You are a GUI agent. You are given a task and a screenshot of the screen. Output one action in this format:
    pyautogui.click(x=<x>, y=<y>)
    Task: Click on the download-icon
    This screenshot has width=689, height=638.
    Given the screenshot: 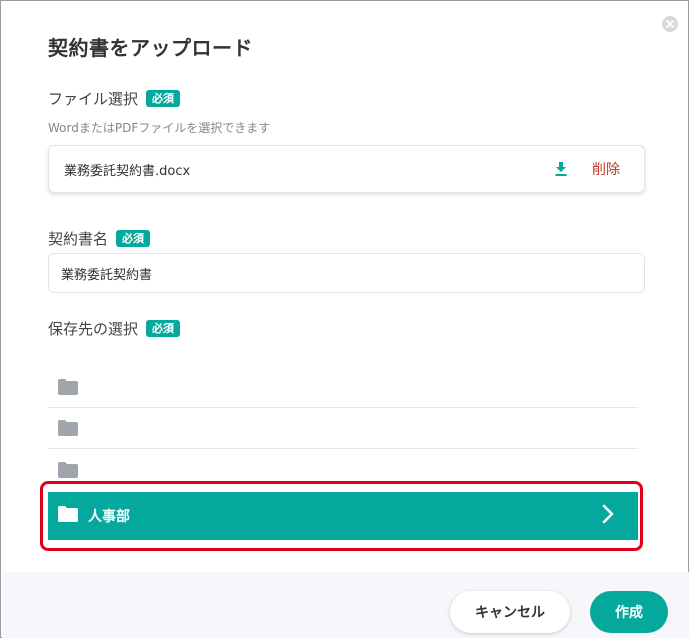 What is the action you would take?
    pyautogui.click(x=561, y=169)
    